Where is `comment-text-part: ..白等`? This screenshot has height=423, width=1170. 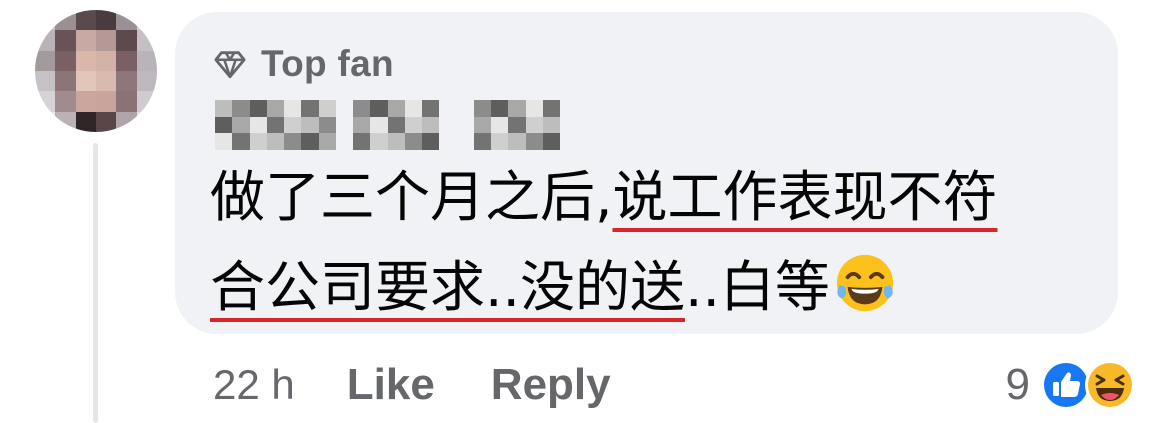
comment-text-part: ..白等 is located at coordinates (757, 287).